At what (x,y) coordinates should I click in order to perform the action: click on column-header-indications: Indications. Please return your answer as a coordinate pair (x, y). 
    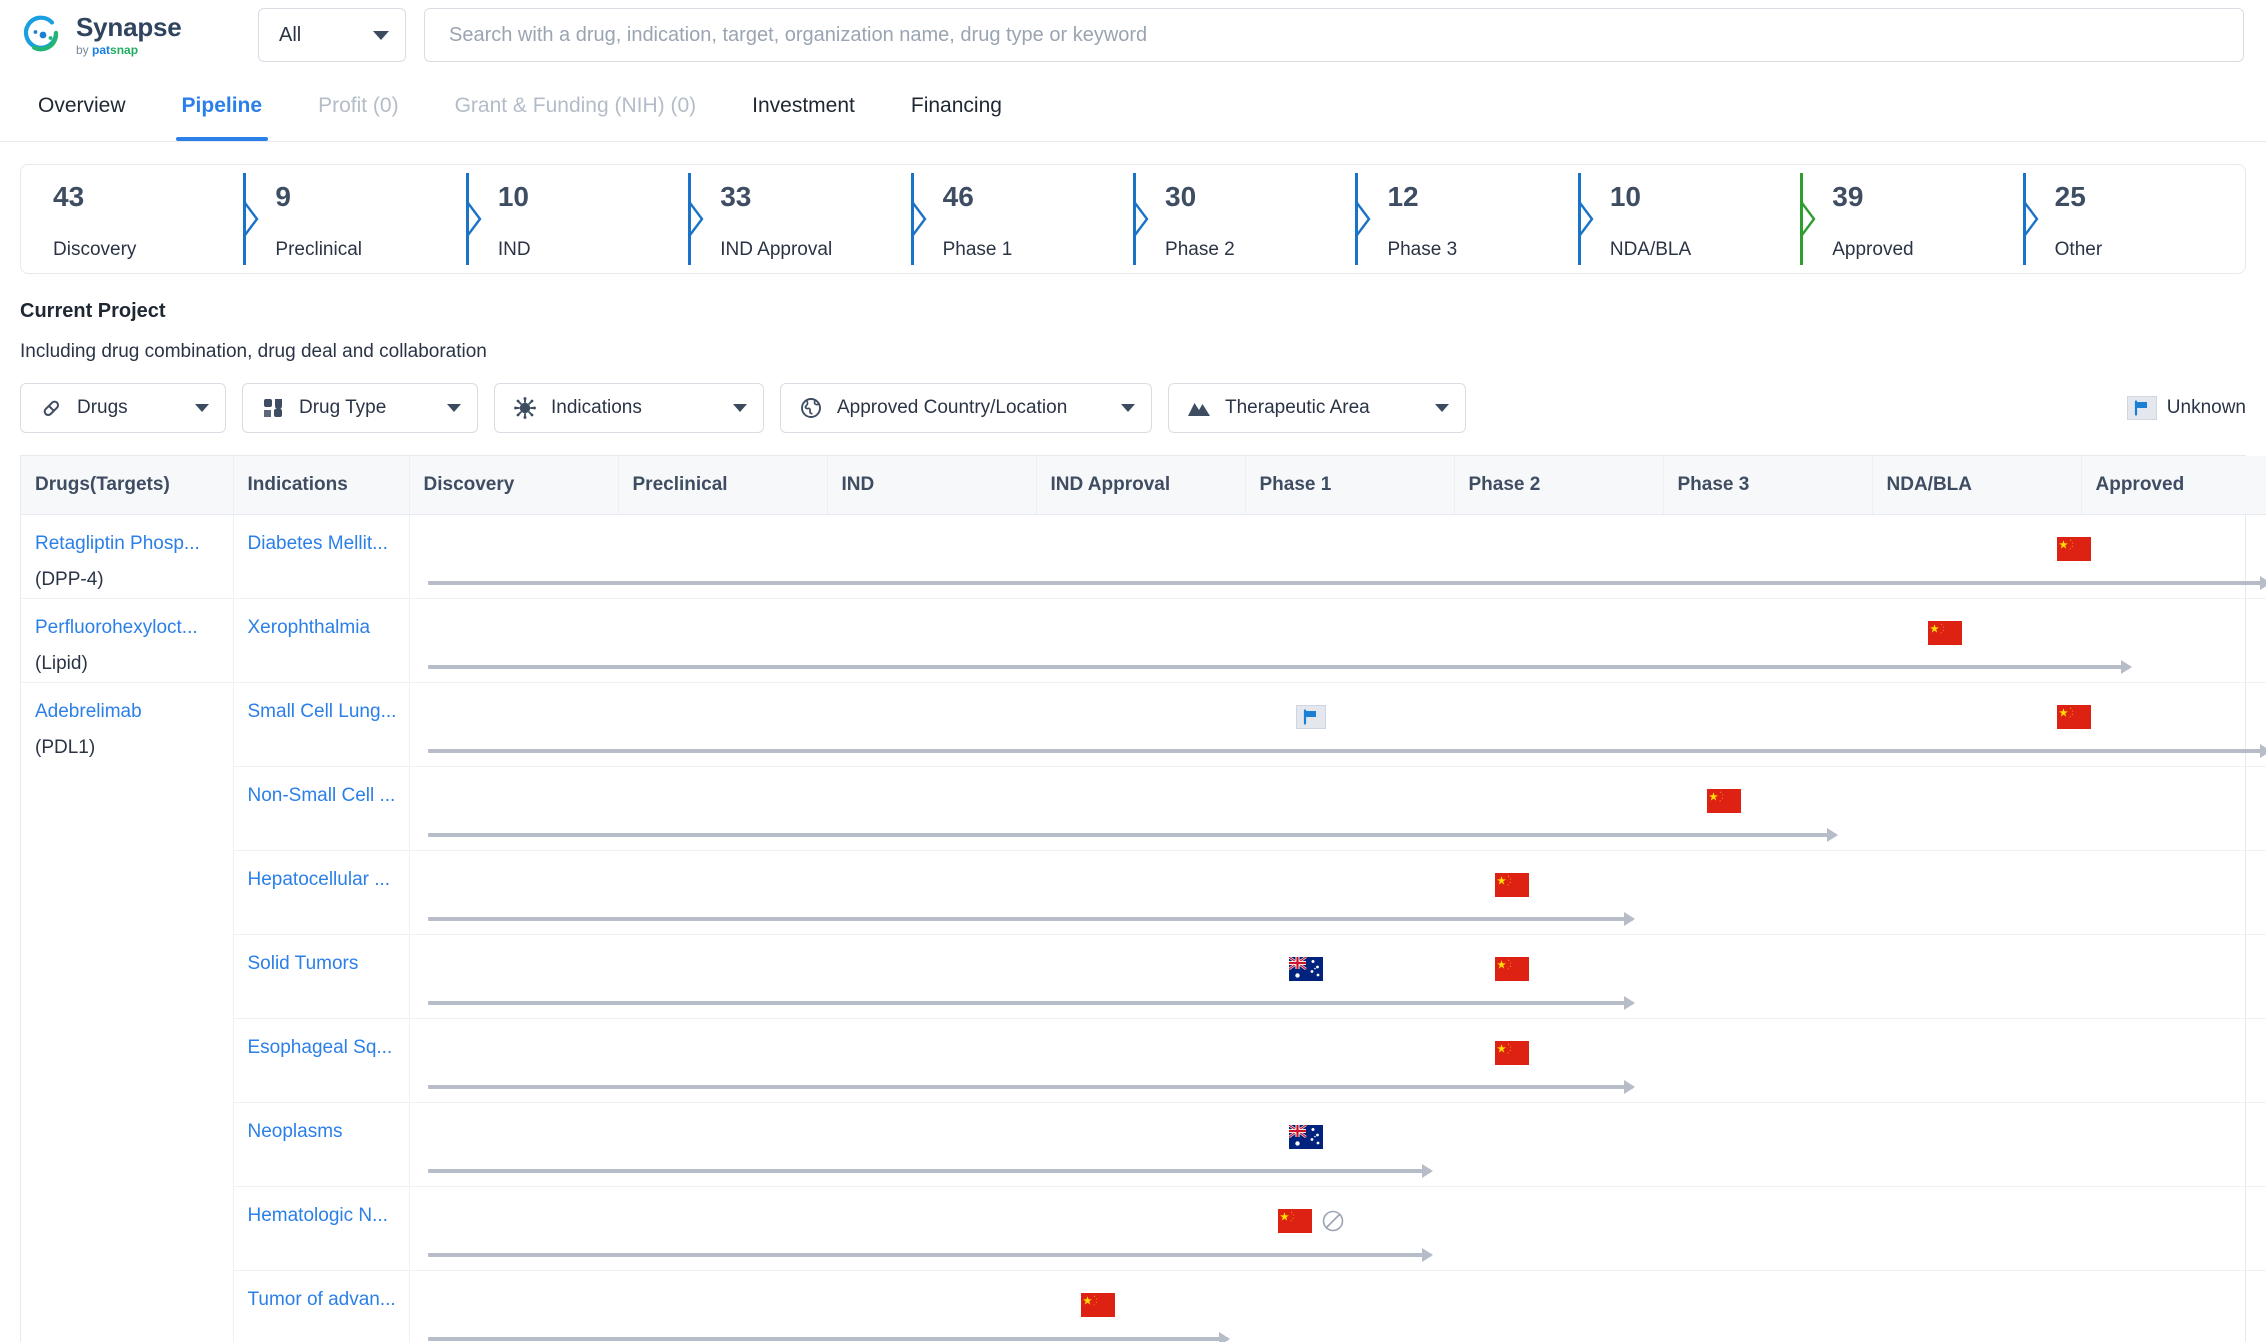
    Looking at the image, I should click on (321, 485).